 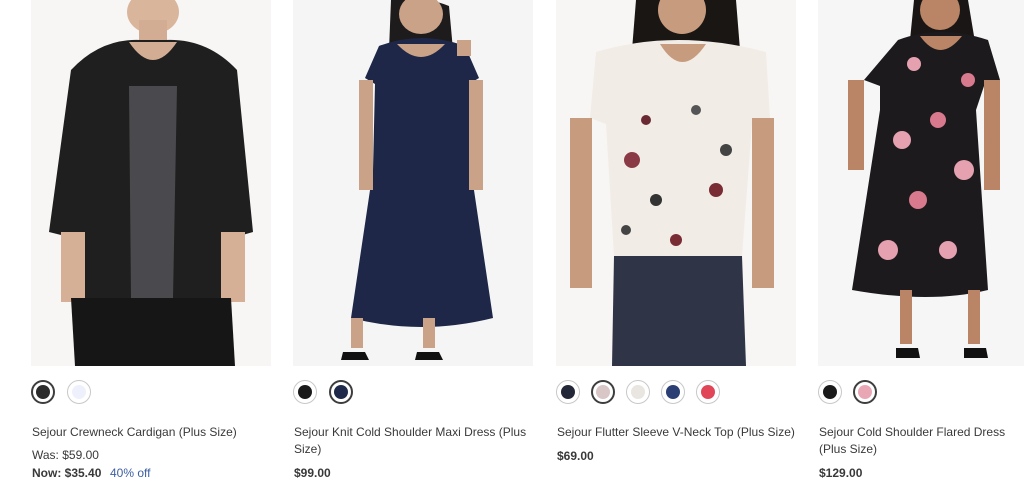 I want to click on product-name: Sejour Crewneck Cardigan (Plus Size), so click(x=152, y=432).